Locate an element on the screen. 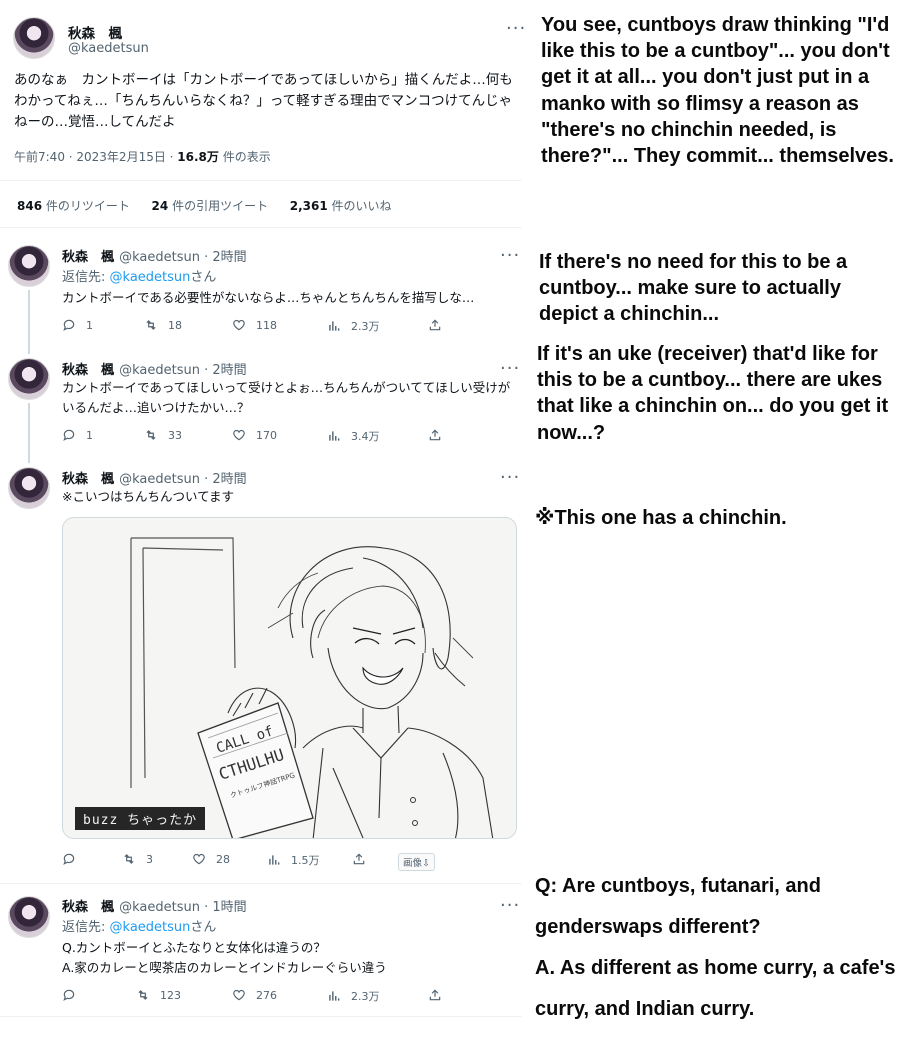 This screenshot has height=1046, width=908. retweet-button: 33 is located at coordinates (163, 435).